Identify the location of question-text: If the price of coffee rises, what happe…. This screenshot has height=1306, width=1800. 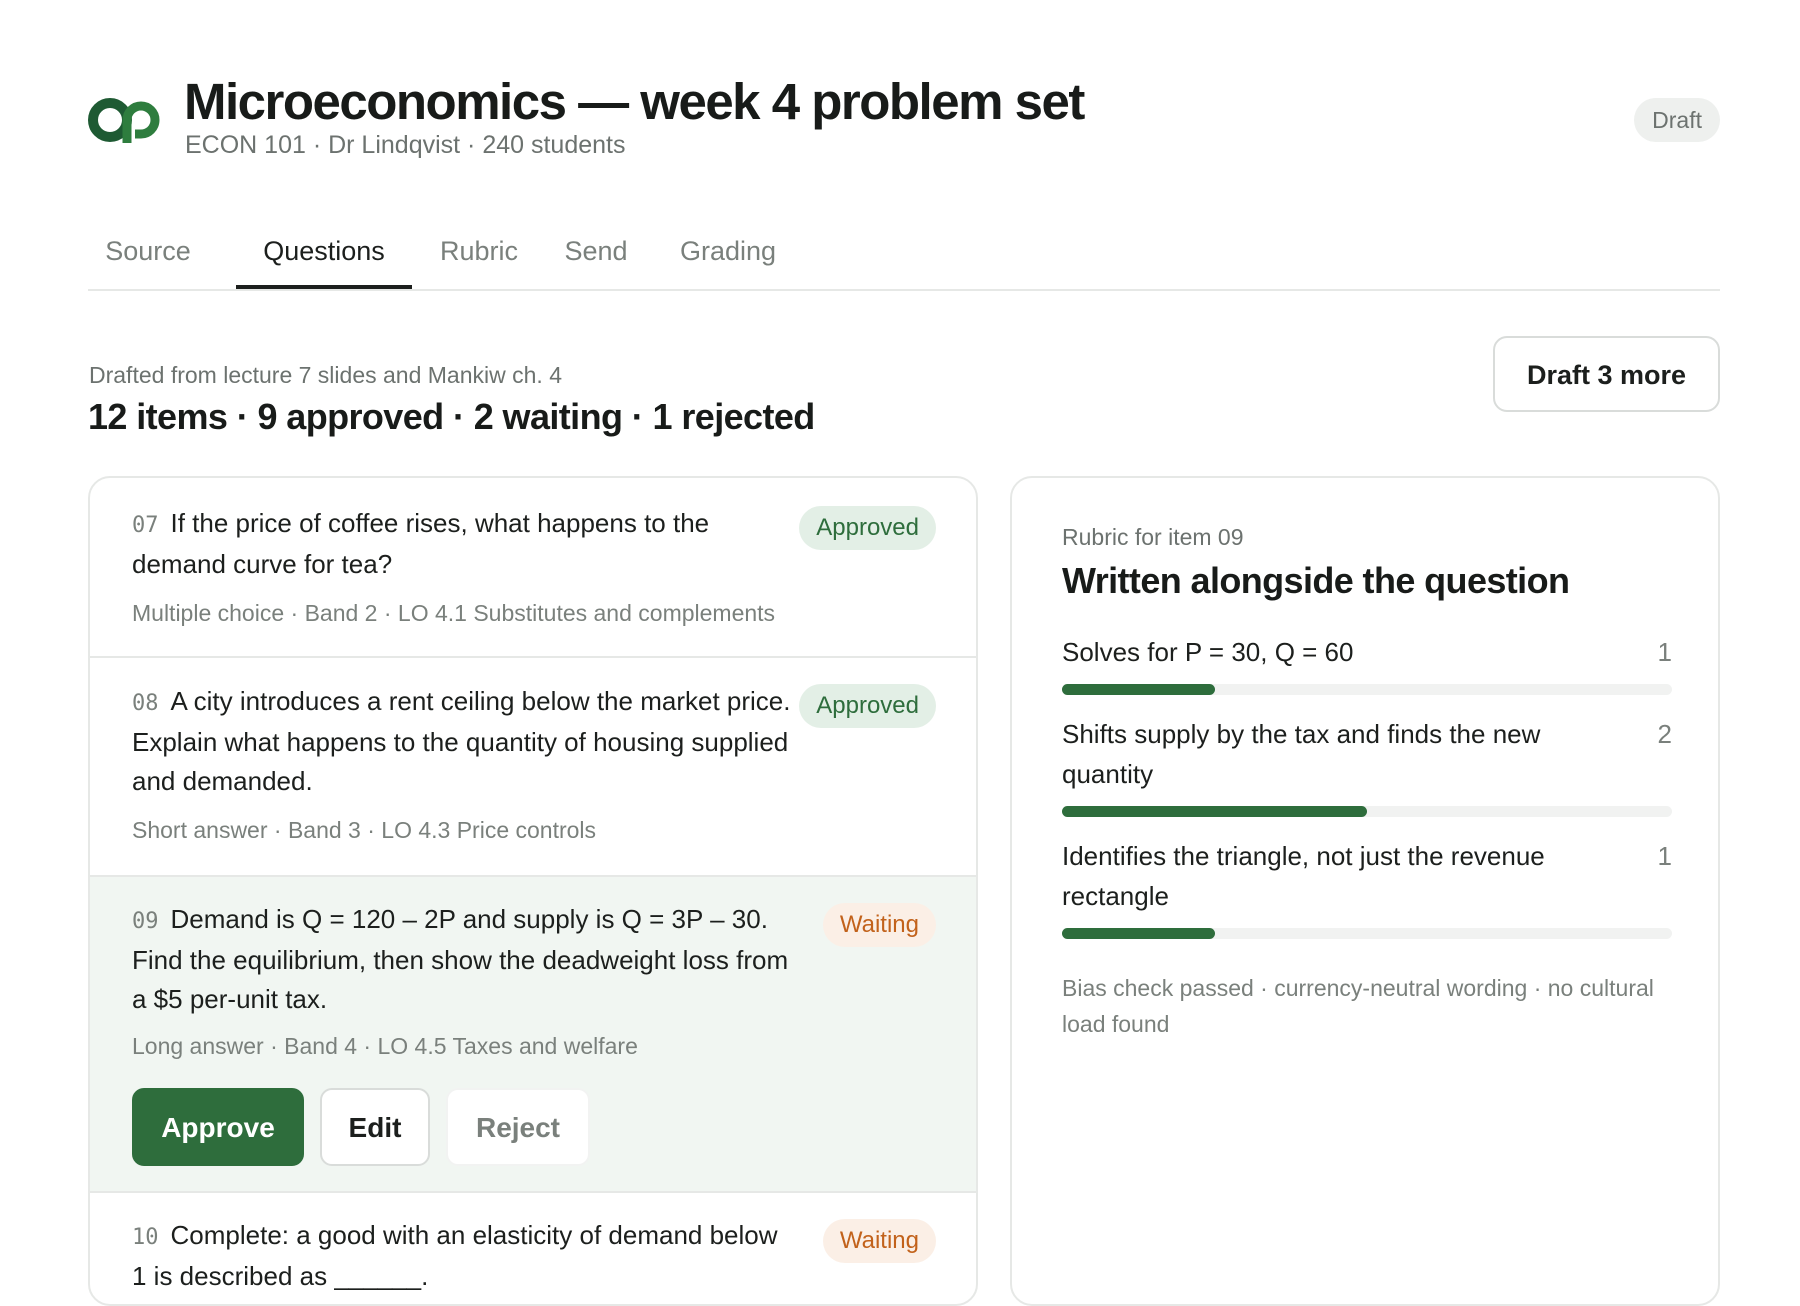
(421, 543).